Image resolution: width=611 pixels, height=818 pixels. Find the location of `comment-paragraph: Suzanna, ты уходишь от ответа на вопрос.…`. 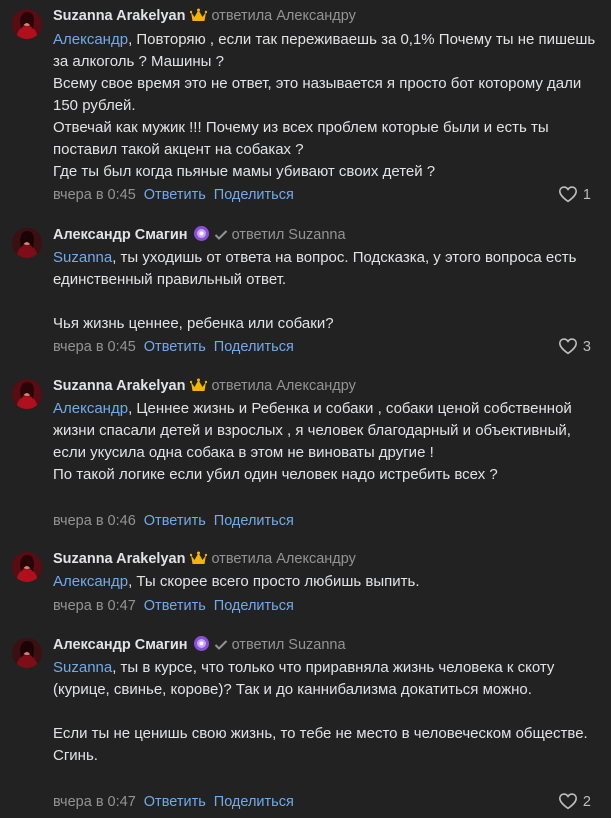

comment-paragraph: Suzanna, ты уходишь от ответа на вопрос.… is located at coordinates (317, 268).